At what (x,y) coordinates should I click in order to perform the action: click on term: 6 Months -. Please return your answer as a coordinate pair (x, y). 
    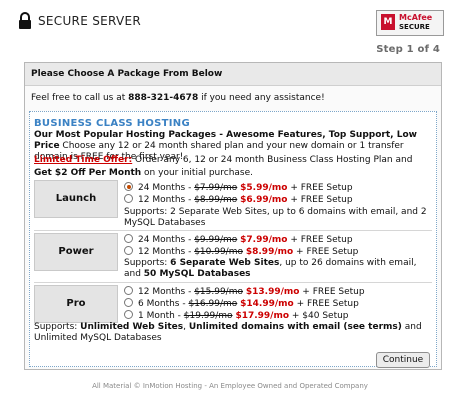
    Looking at the image, I should click on (163, 304).